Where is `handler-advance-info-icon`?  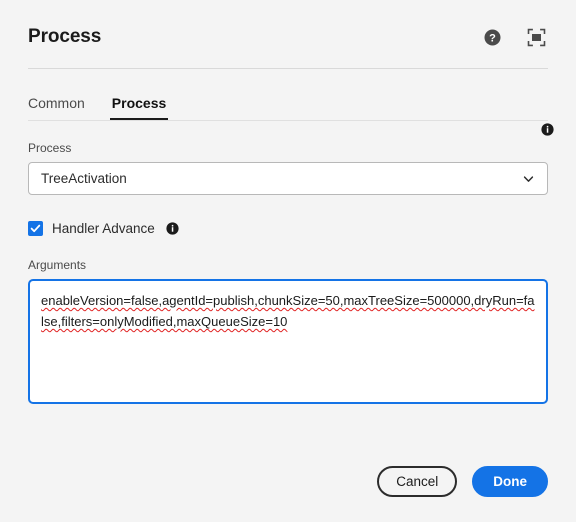
handler-advance-info-icon is located at coordinates (172, 228).